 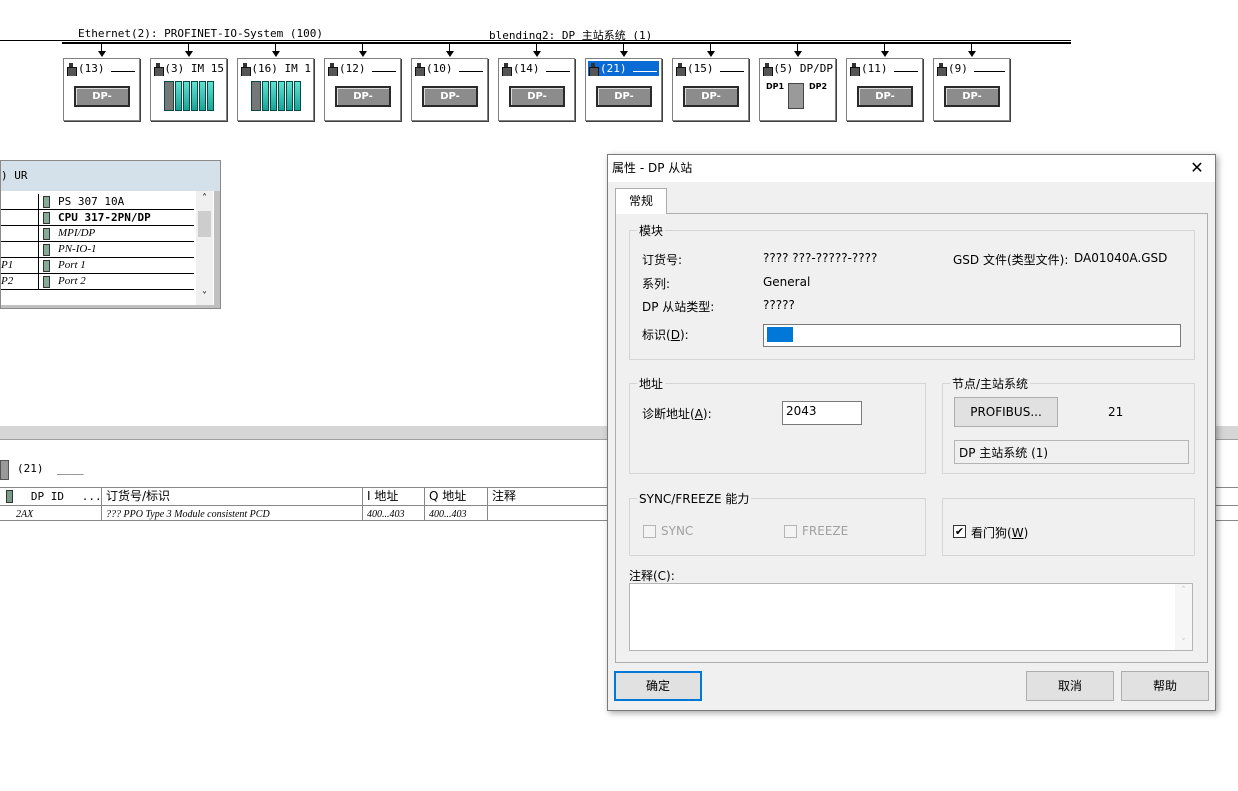 I want to click on dp-slave: (15) DP-NORM, so click(x=710, y=89).